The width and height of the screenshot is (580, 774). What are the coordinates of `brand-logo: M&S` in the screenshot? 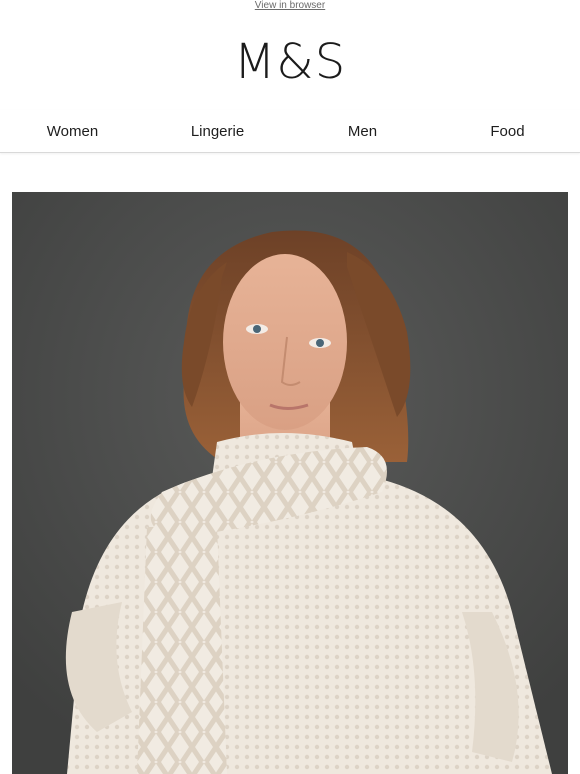 It's located at (290, 62).